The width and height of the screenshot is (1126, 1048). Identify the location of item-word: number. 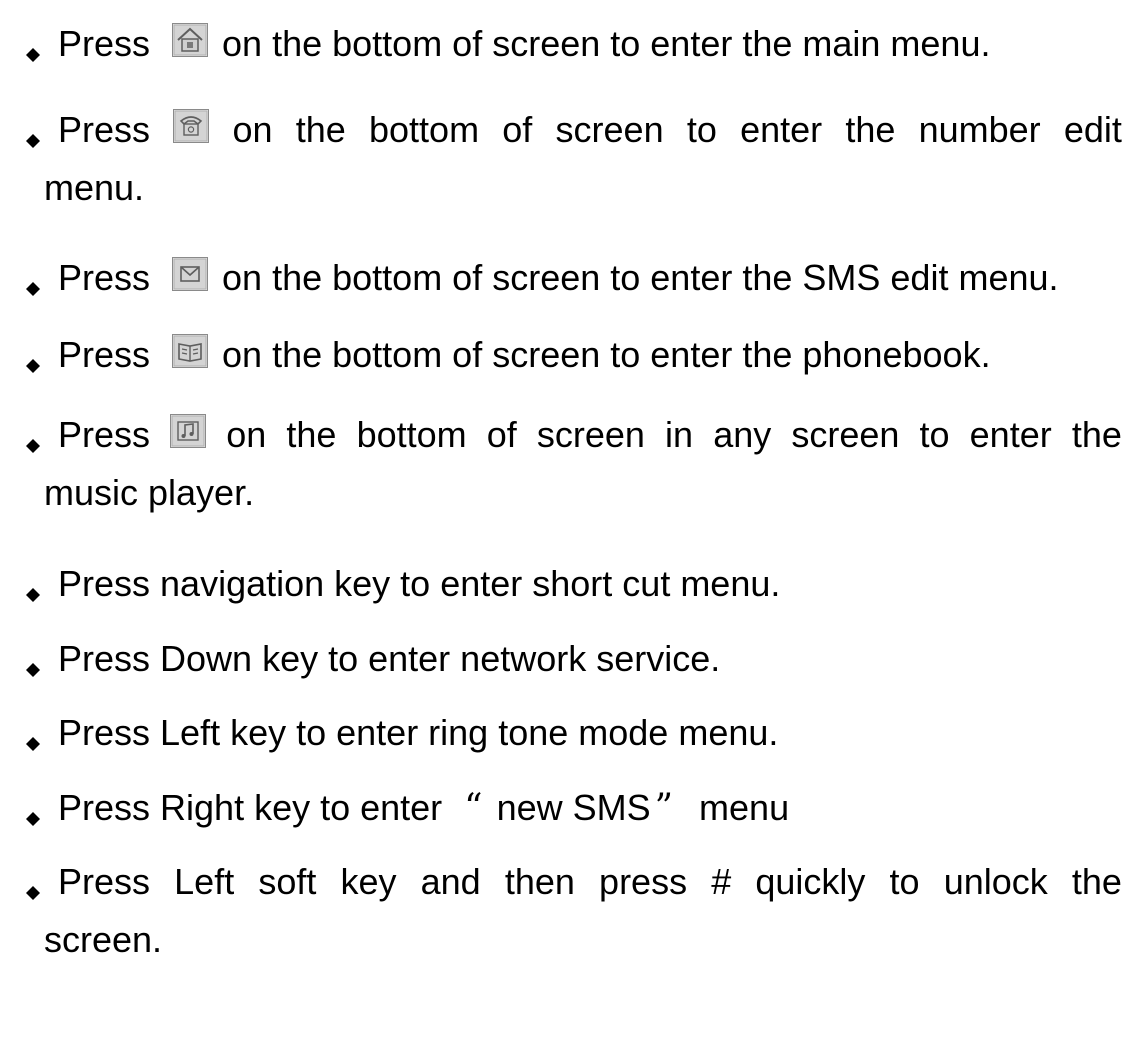
(979, 129).